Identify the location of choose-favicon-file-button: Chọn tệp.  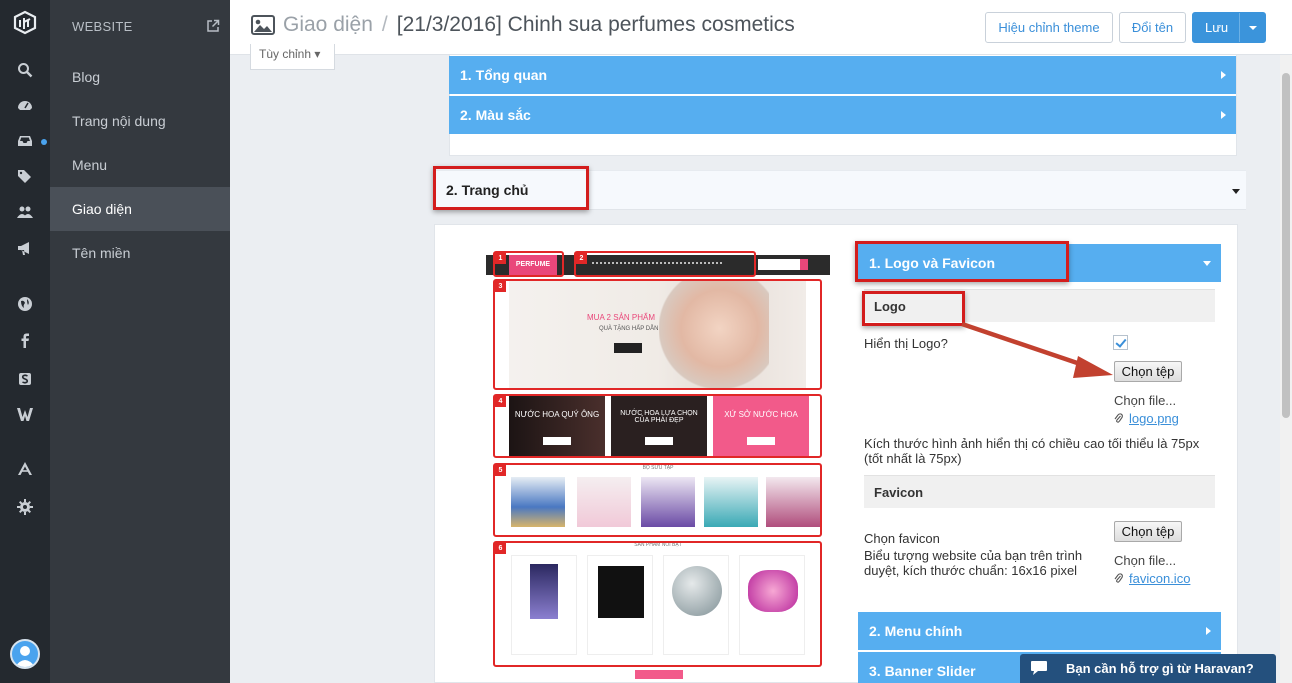
(1148, 531).